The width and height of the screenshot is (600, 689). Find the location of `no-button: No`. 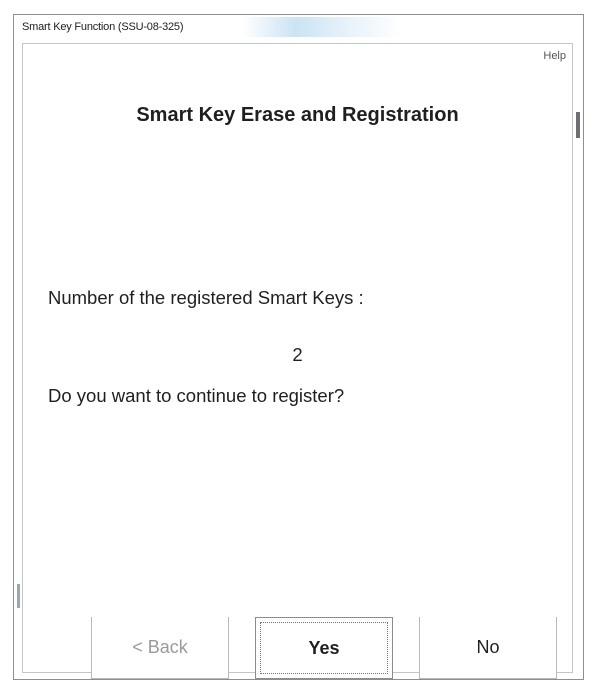

no-button: No is located at coordinates (488, 648).